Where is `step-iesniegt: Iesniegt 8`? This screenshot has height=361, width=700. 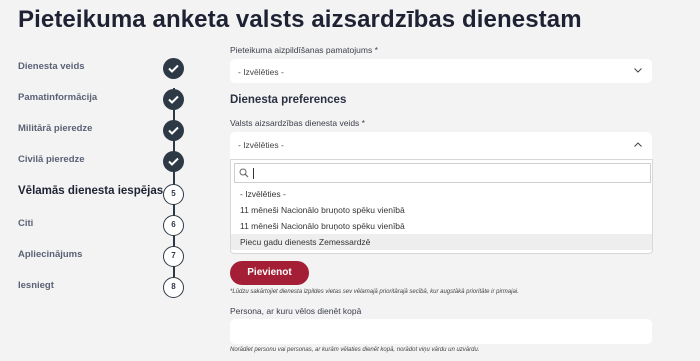
step-iesniegt: Iesniegt 8 is located at coordinates (103, 287).